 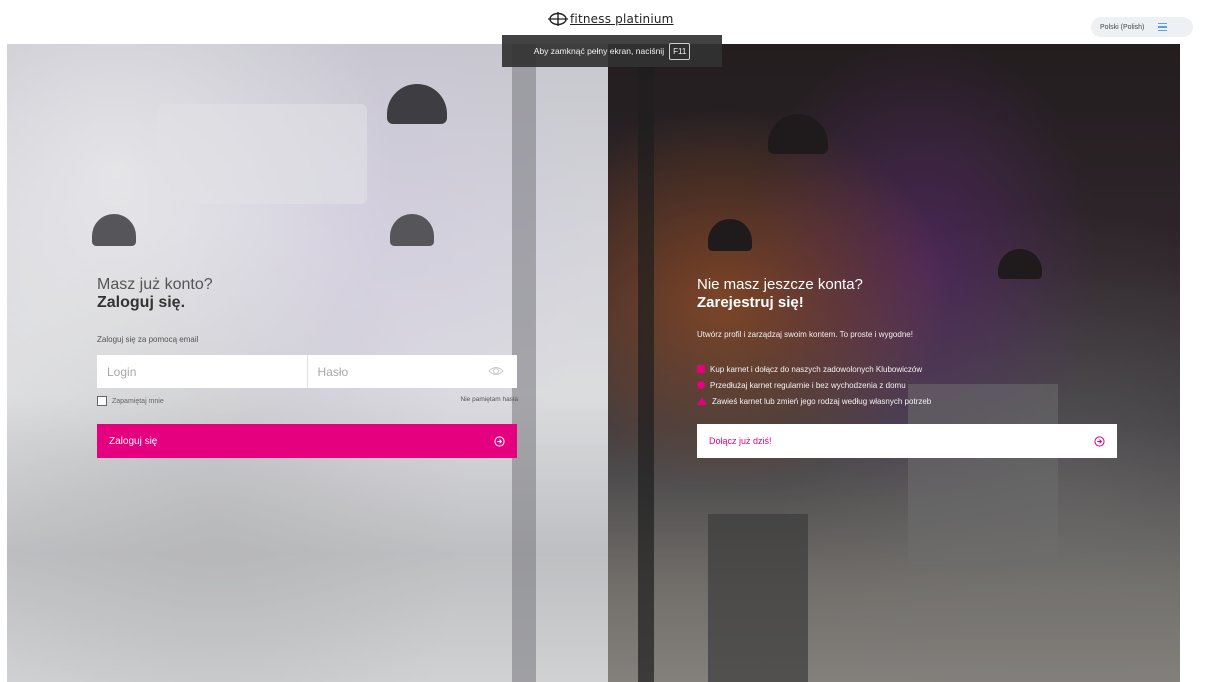 What do you see at coordinates (680, 51) in the screenshot?
I see `fullscreen-key: F11` at bounding box center [680, 51].